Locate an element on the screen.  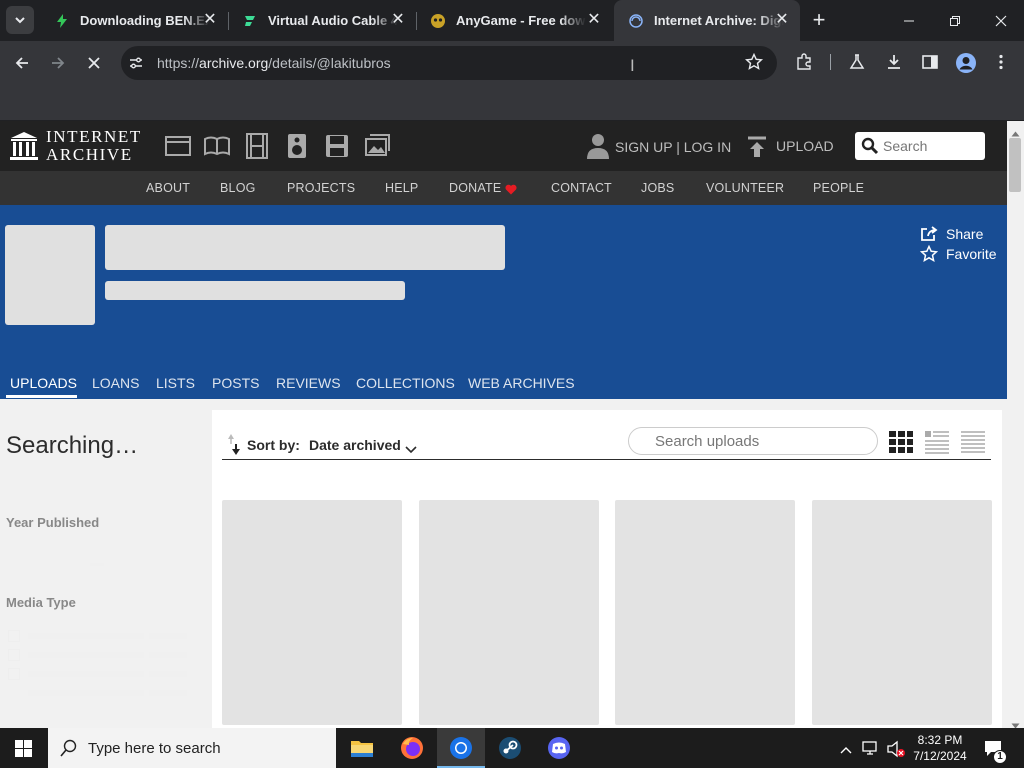
extensions-icon is located at coordinates (804, 64).